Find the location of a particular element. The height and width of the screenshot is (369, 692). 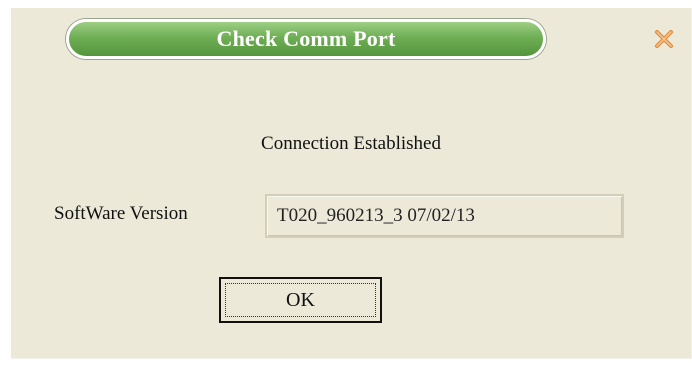

connection-status-text: Connection Established is located at coordinates (351, 143).